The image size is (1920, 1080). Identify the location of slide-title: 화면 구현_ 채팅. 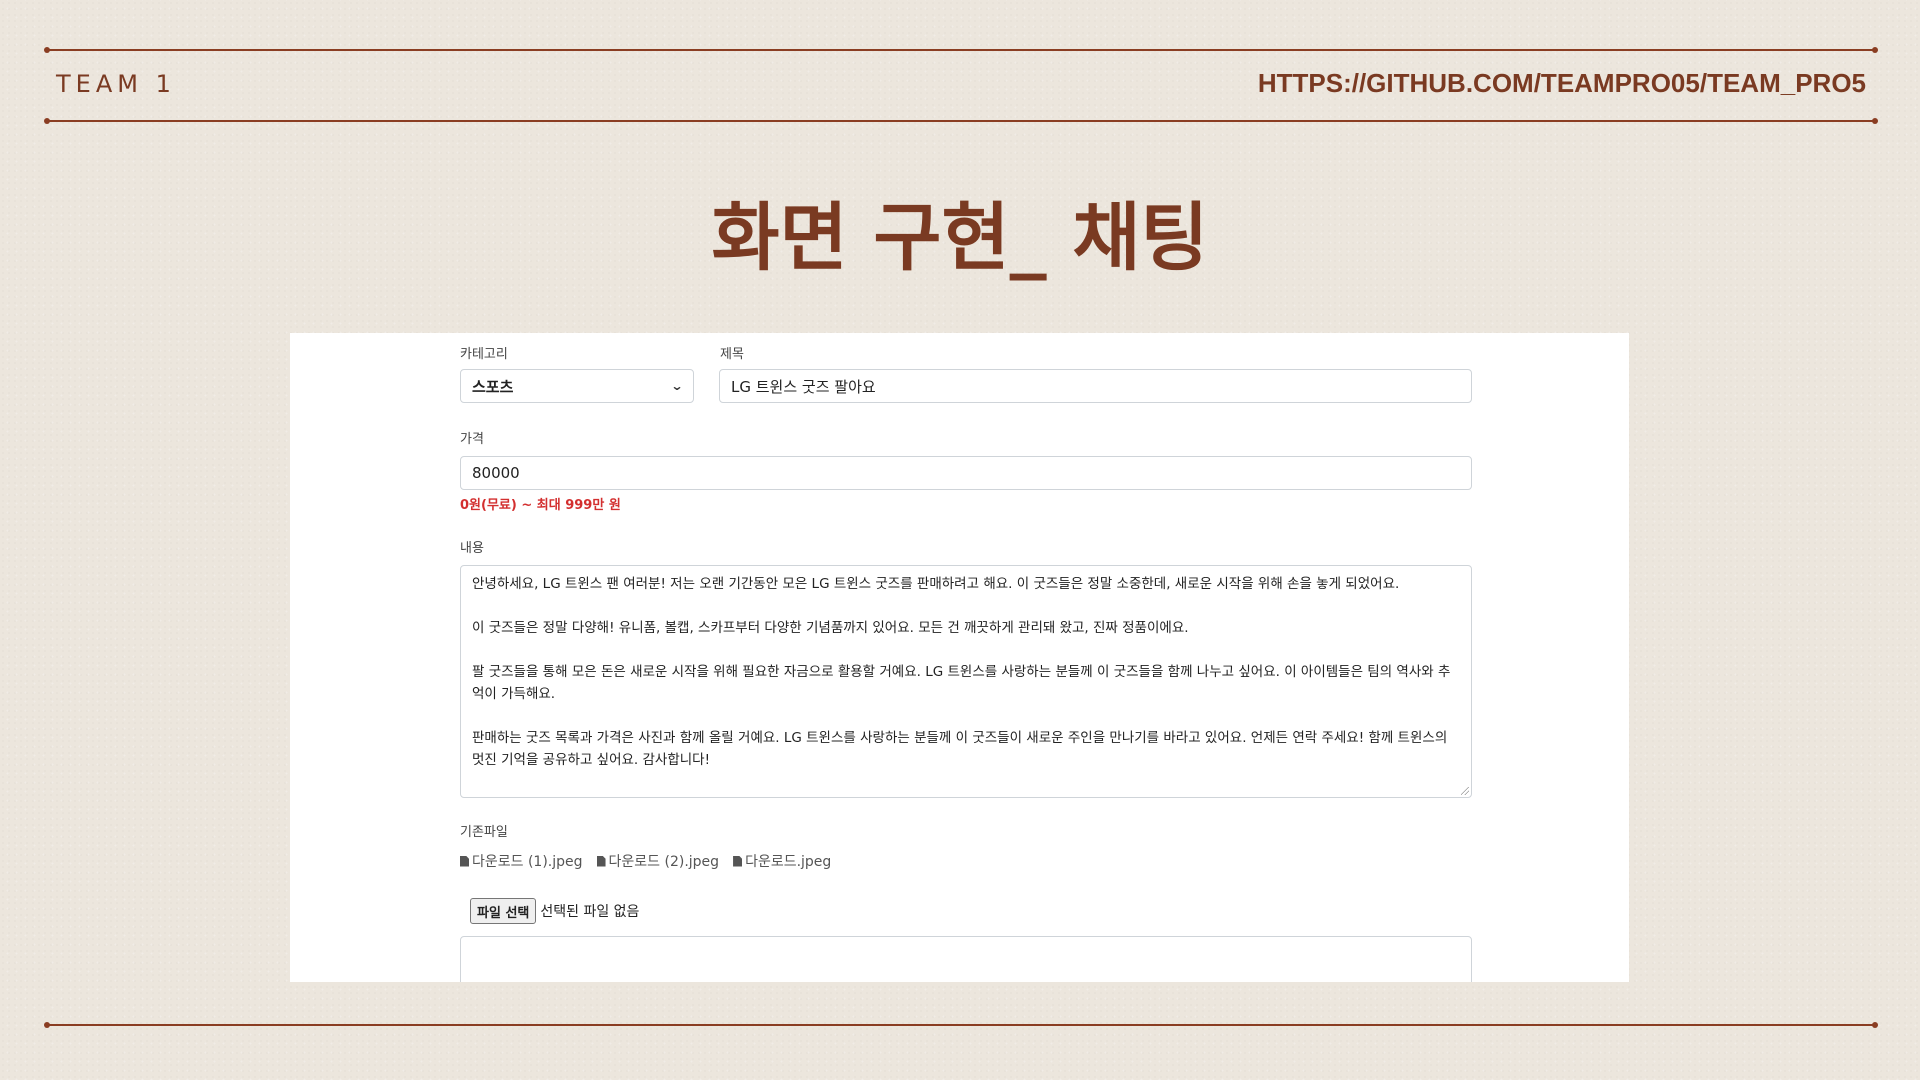
(960, 238).